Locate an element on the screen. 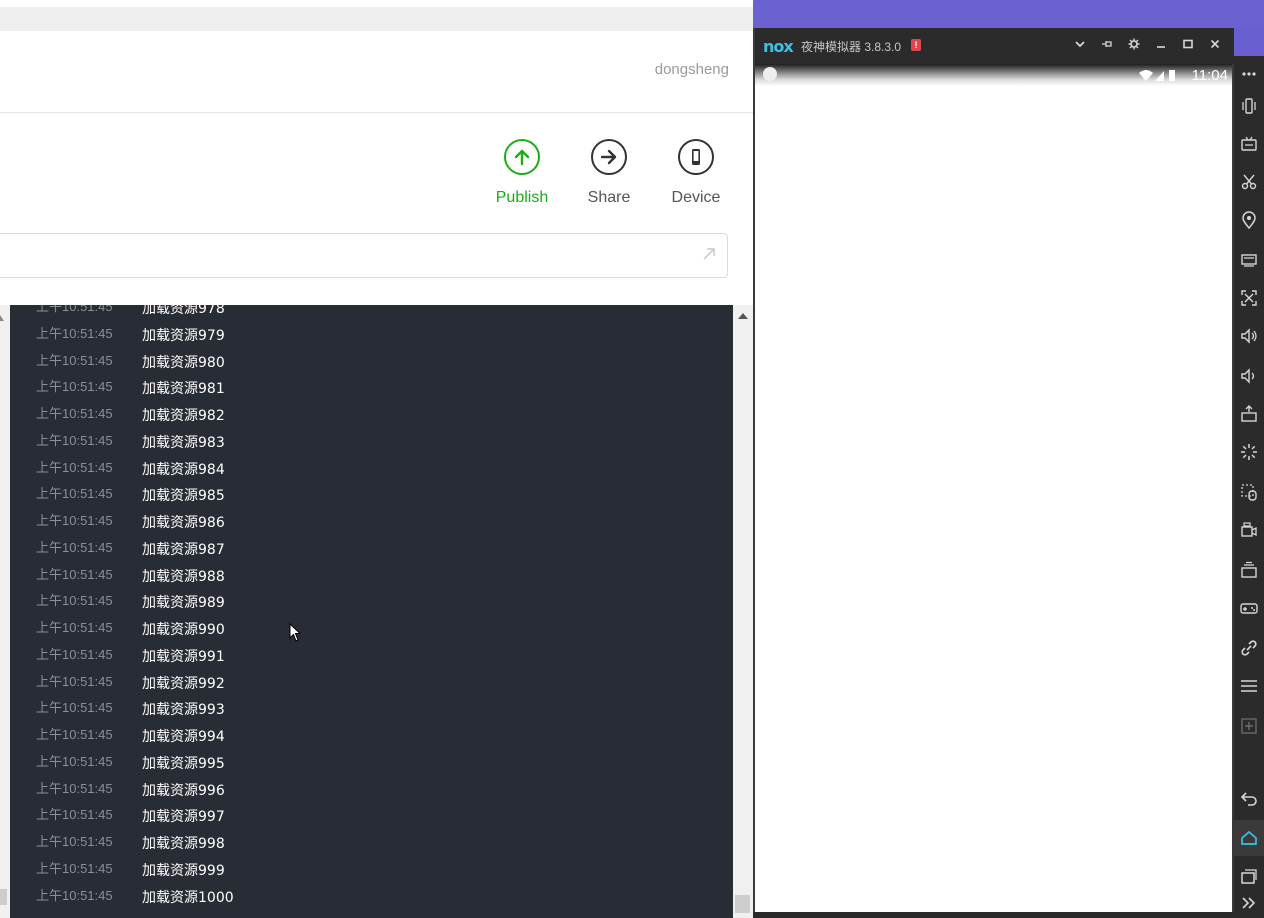 This screenshot has width=1264, height=918. back-icon is located at coordinates (1249, 798).